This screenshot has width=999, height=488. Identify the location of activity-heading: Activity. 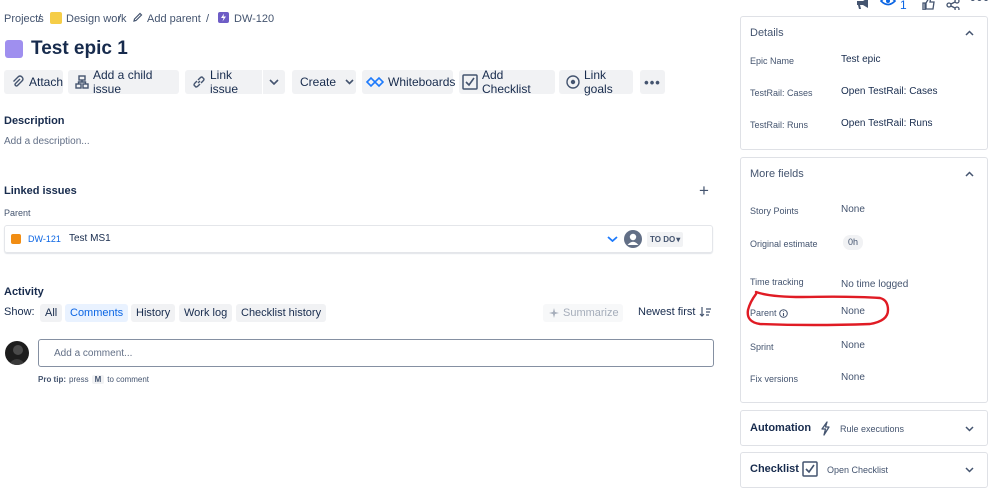
(24, 292).